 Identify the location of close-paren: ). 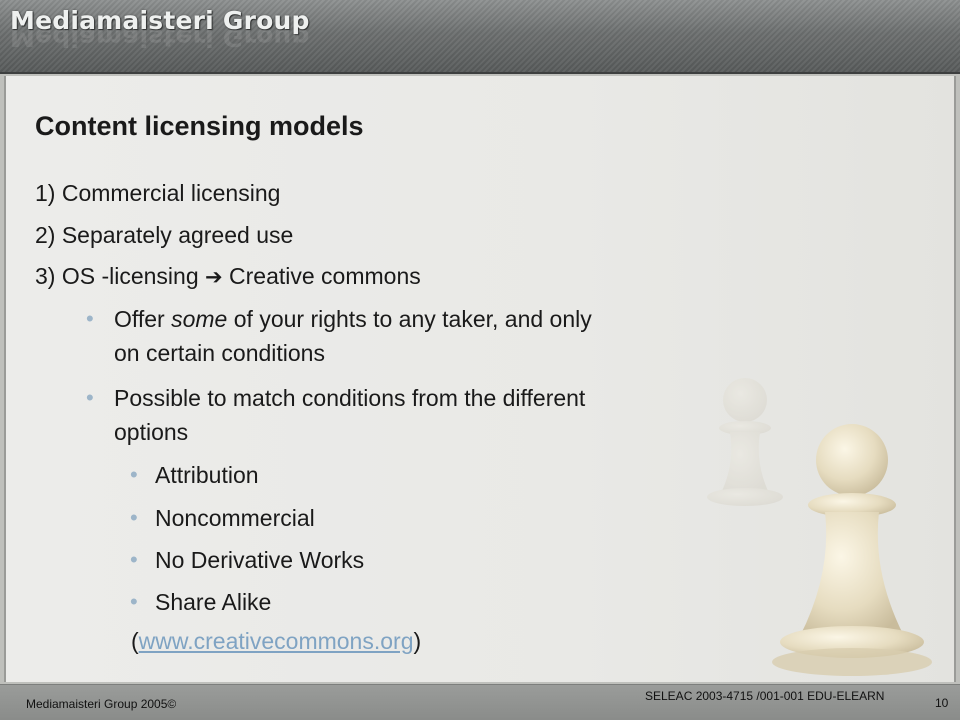
(417, 641).